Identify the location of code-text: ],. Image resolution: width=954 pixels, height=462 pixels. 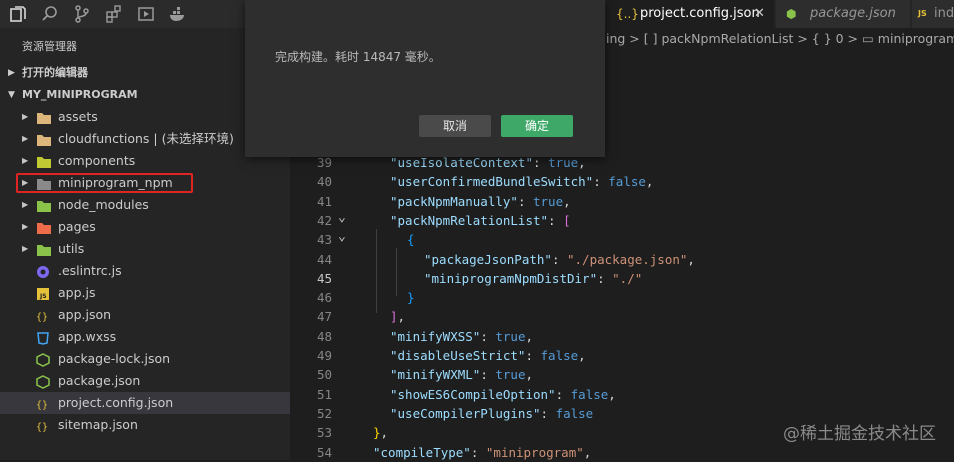
(397, 316).